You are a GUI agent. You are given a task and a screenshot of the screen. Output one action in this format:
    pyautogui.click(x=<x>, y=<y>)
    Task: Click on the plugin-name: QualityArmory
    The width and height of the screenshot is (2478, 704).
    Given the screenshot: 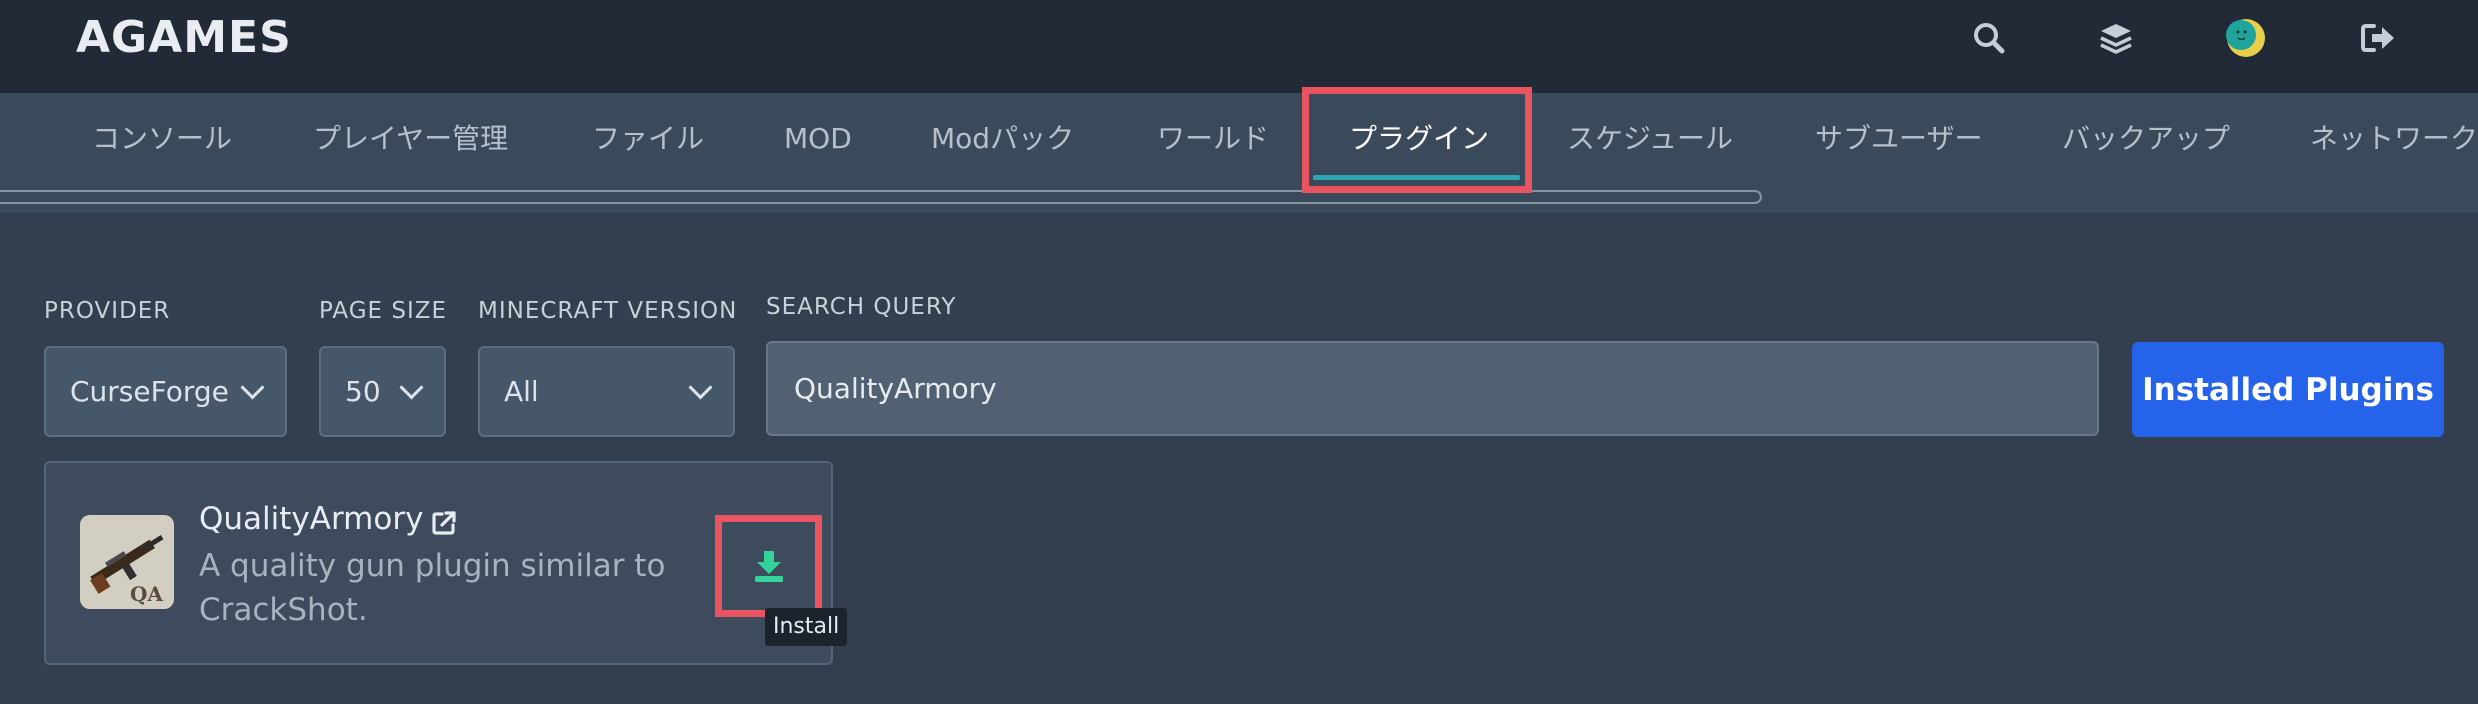 What is the action you would take?
    pyautogui.click(x=311, y=519)
    